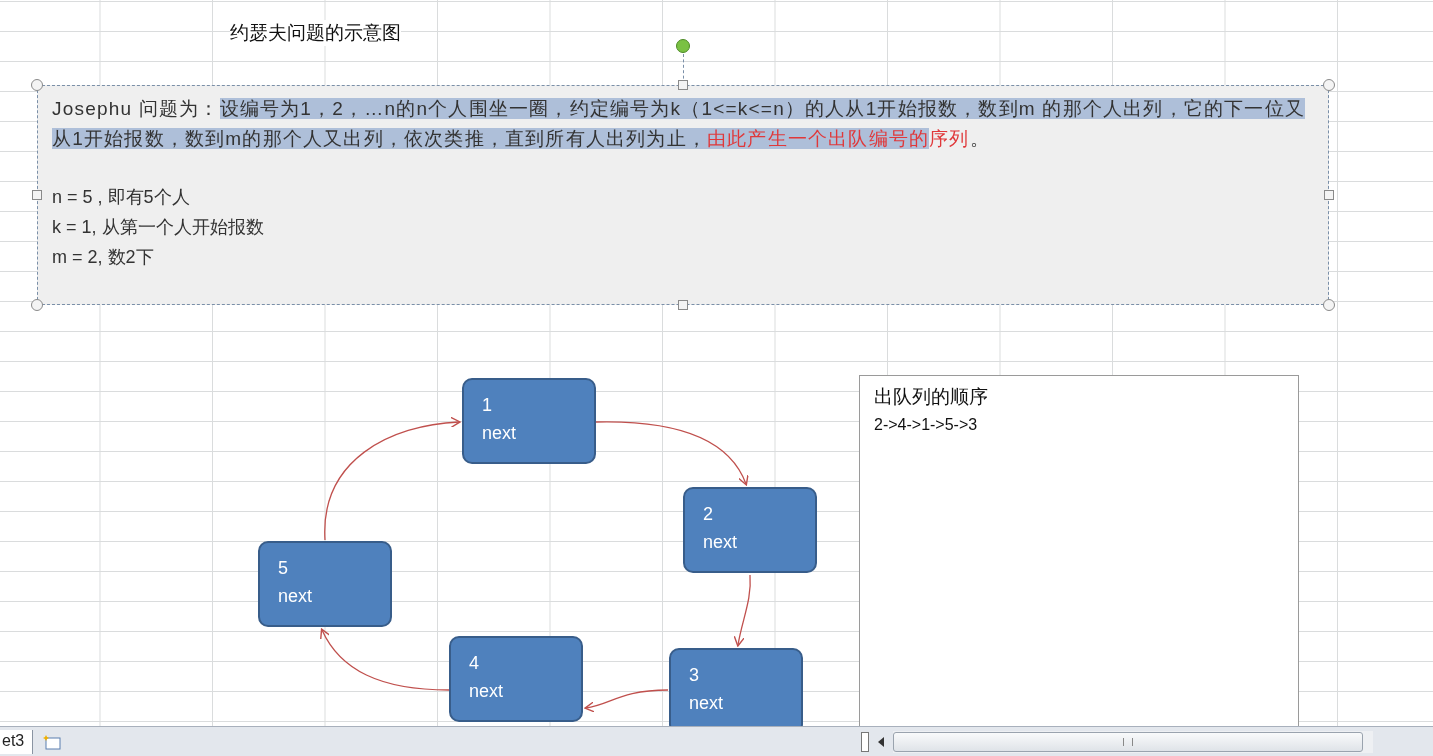 Image resolution: width=1433 pixels, height=756 pixels. Describe the element at coordinates (931, 396) in the screenshot. I see `result-heading: 出队列的顺序` at that location.